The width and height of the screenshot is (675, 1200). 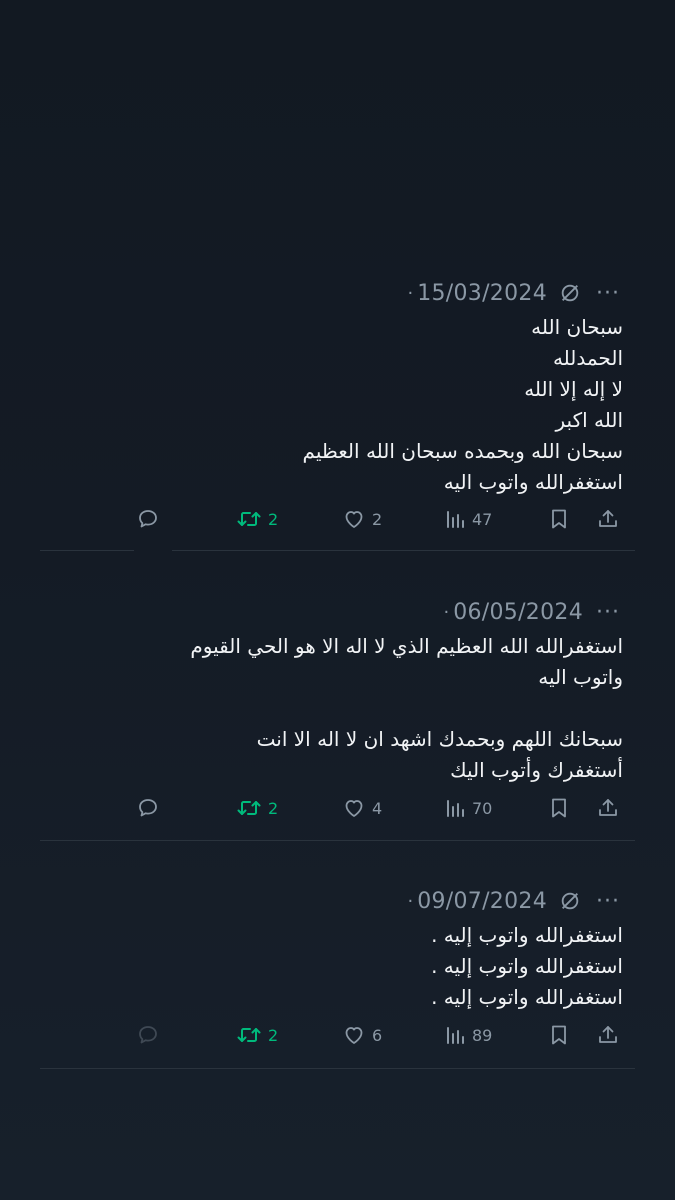 What do you see at coordinates (377, 808) in the screenshot?
I see `like-count: 4` at bounding box center [377, 808].